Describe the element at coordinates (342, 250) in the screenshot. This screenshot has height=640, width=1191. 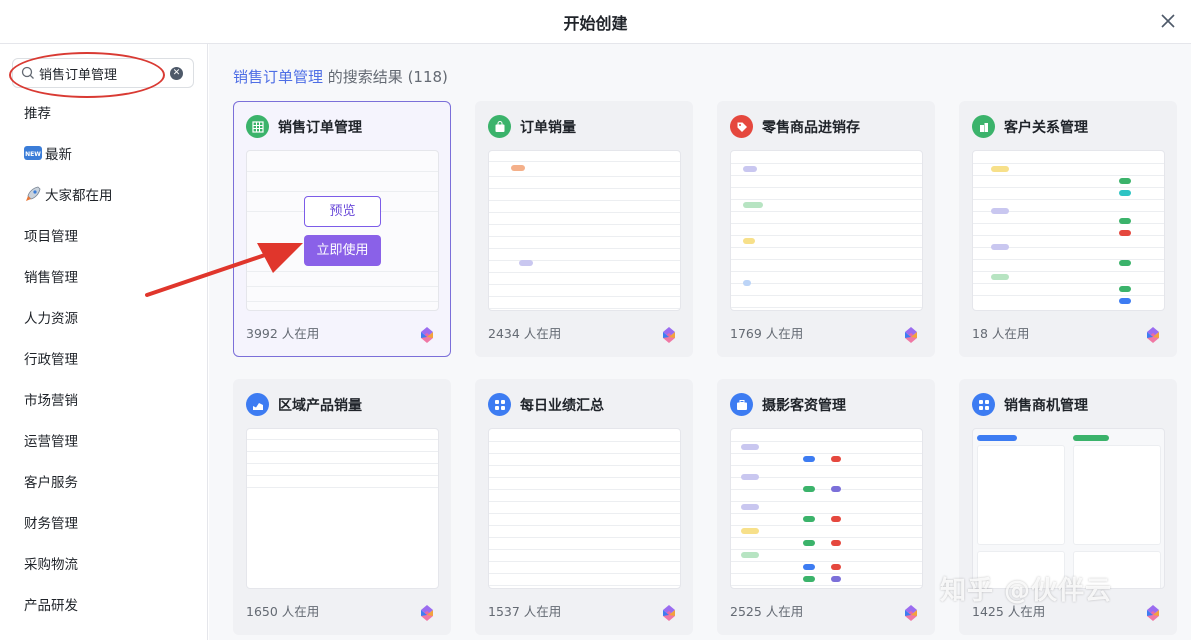
I see `use-now-button: 立即使用` at that location.